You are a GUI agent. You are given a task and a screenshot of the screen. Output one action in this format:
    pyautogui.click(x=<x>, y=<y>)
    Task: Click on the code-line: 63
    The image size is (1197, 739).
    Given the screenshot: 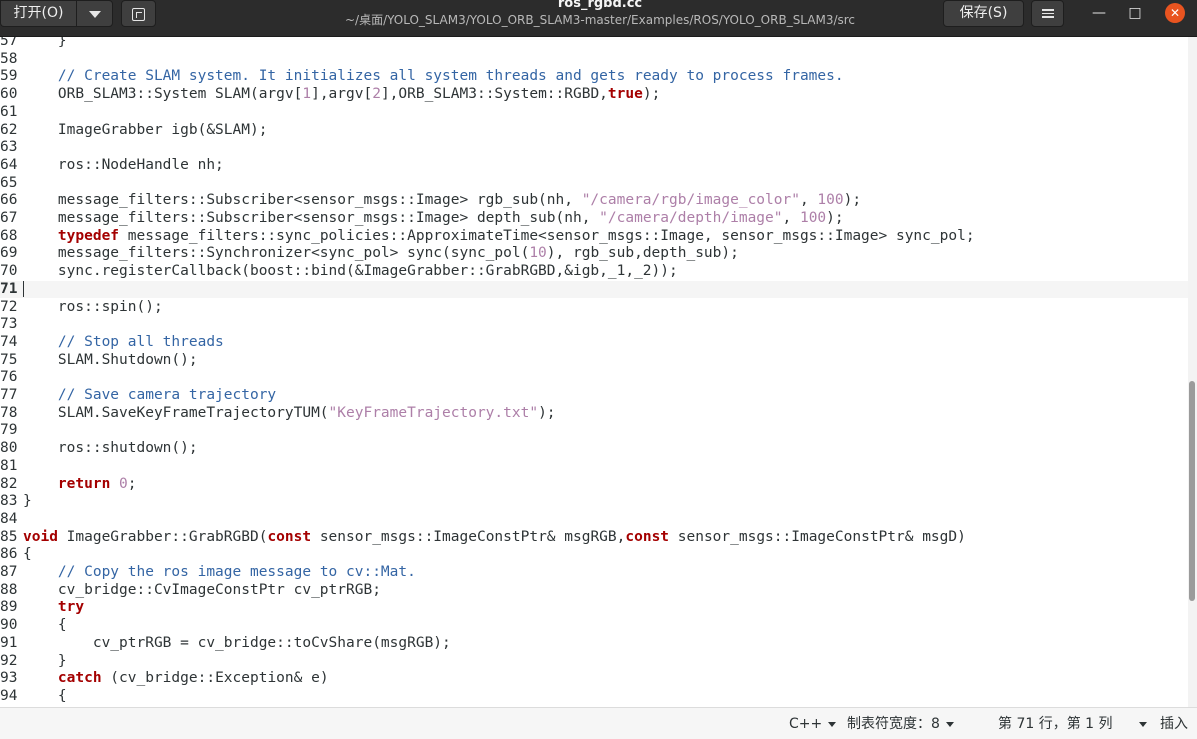 What is the action you would take?
    pyautogui.click(x=594, y=148)
    